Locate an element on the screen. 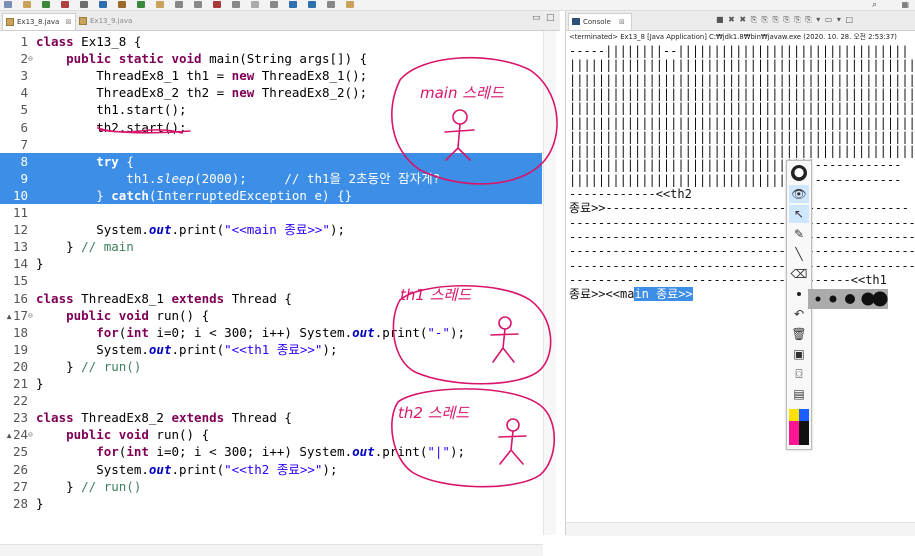 This screenshot has height=556, width=915. camera-icon: ⌼ is located at coordinates (799, 374).